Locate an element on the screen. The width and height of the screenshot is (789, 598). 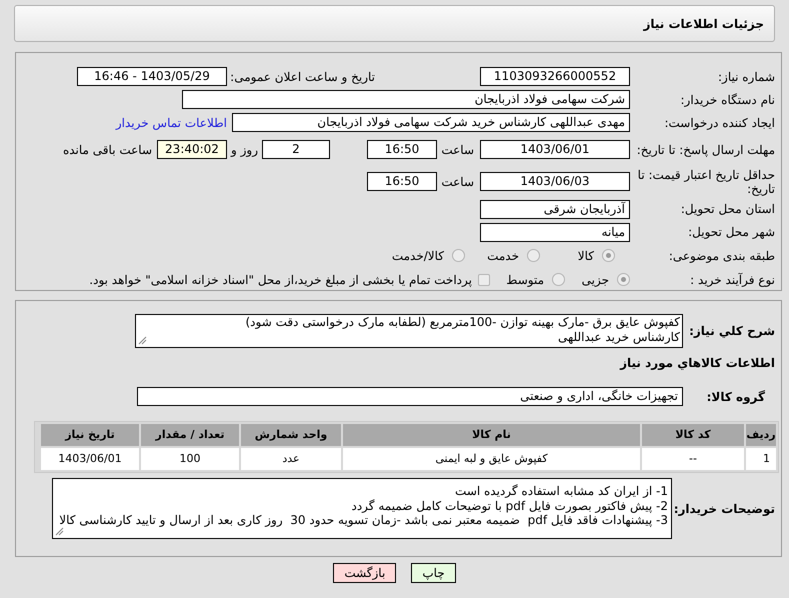
page-title: جزئیات اطلاعات نیاز is located at coordinates (703, 24).